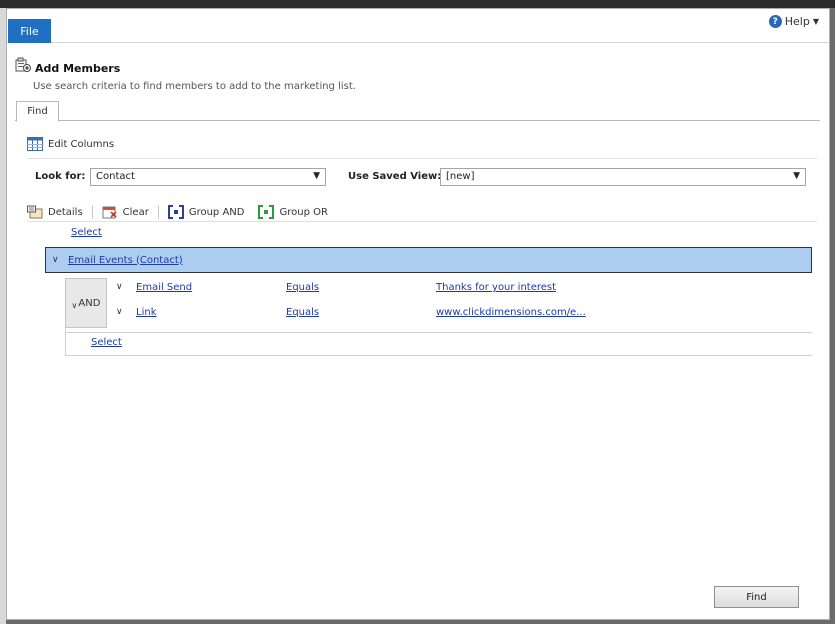  Describe the element at coordinates (164, 287) in the screenshot. I see `condition-field: Email Send` at that location.